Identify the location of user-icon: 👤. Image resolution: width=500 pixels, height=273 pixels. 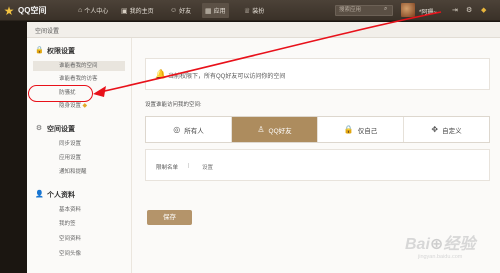
(39, 194).